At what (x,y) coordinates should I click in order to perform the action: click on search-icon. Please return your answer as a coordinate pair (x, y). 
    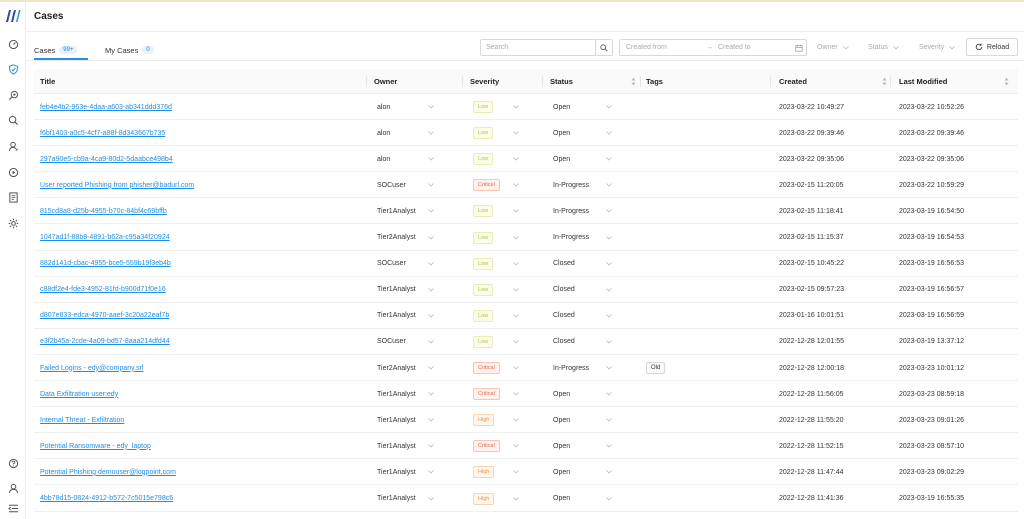
    Looking at the image, I should click on (13, 120).